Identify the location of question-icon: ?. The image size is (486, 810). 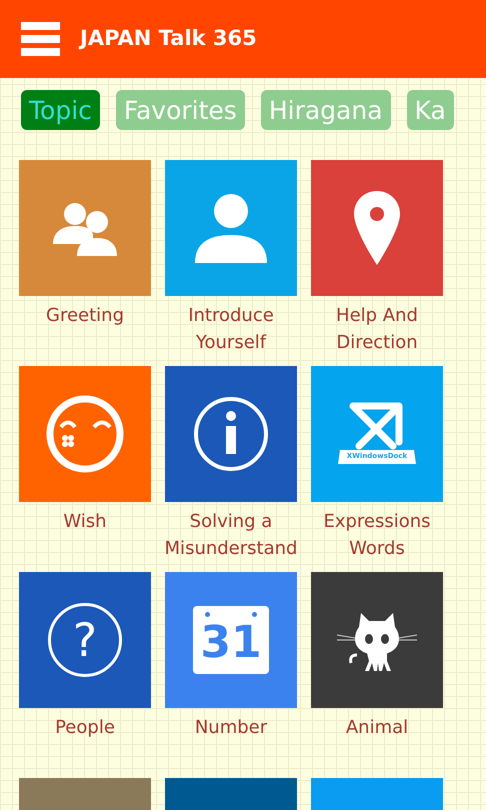
(85, 640).